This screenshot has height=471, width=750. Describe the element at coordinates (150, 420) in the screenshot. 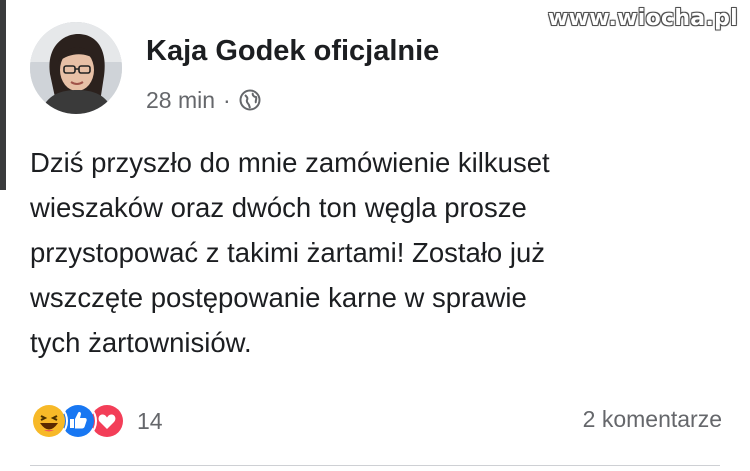

I see `reaction-count: 14` at that location.